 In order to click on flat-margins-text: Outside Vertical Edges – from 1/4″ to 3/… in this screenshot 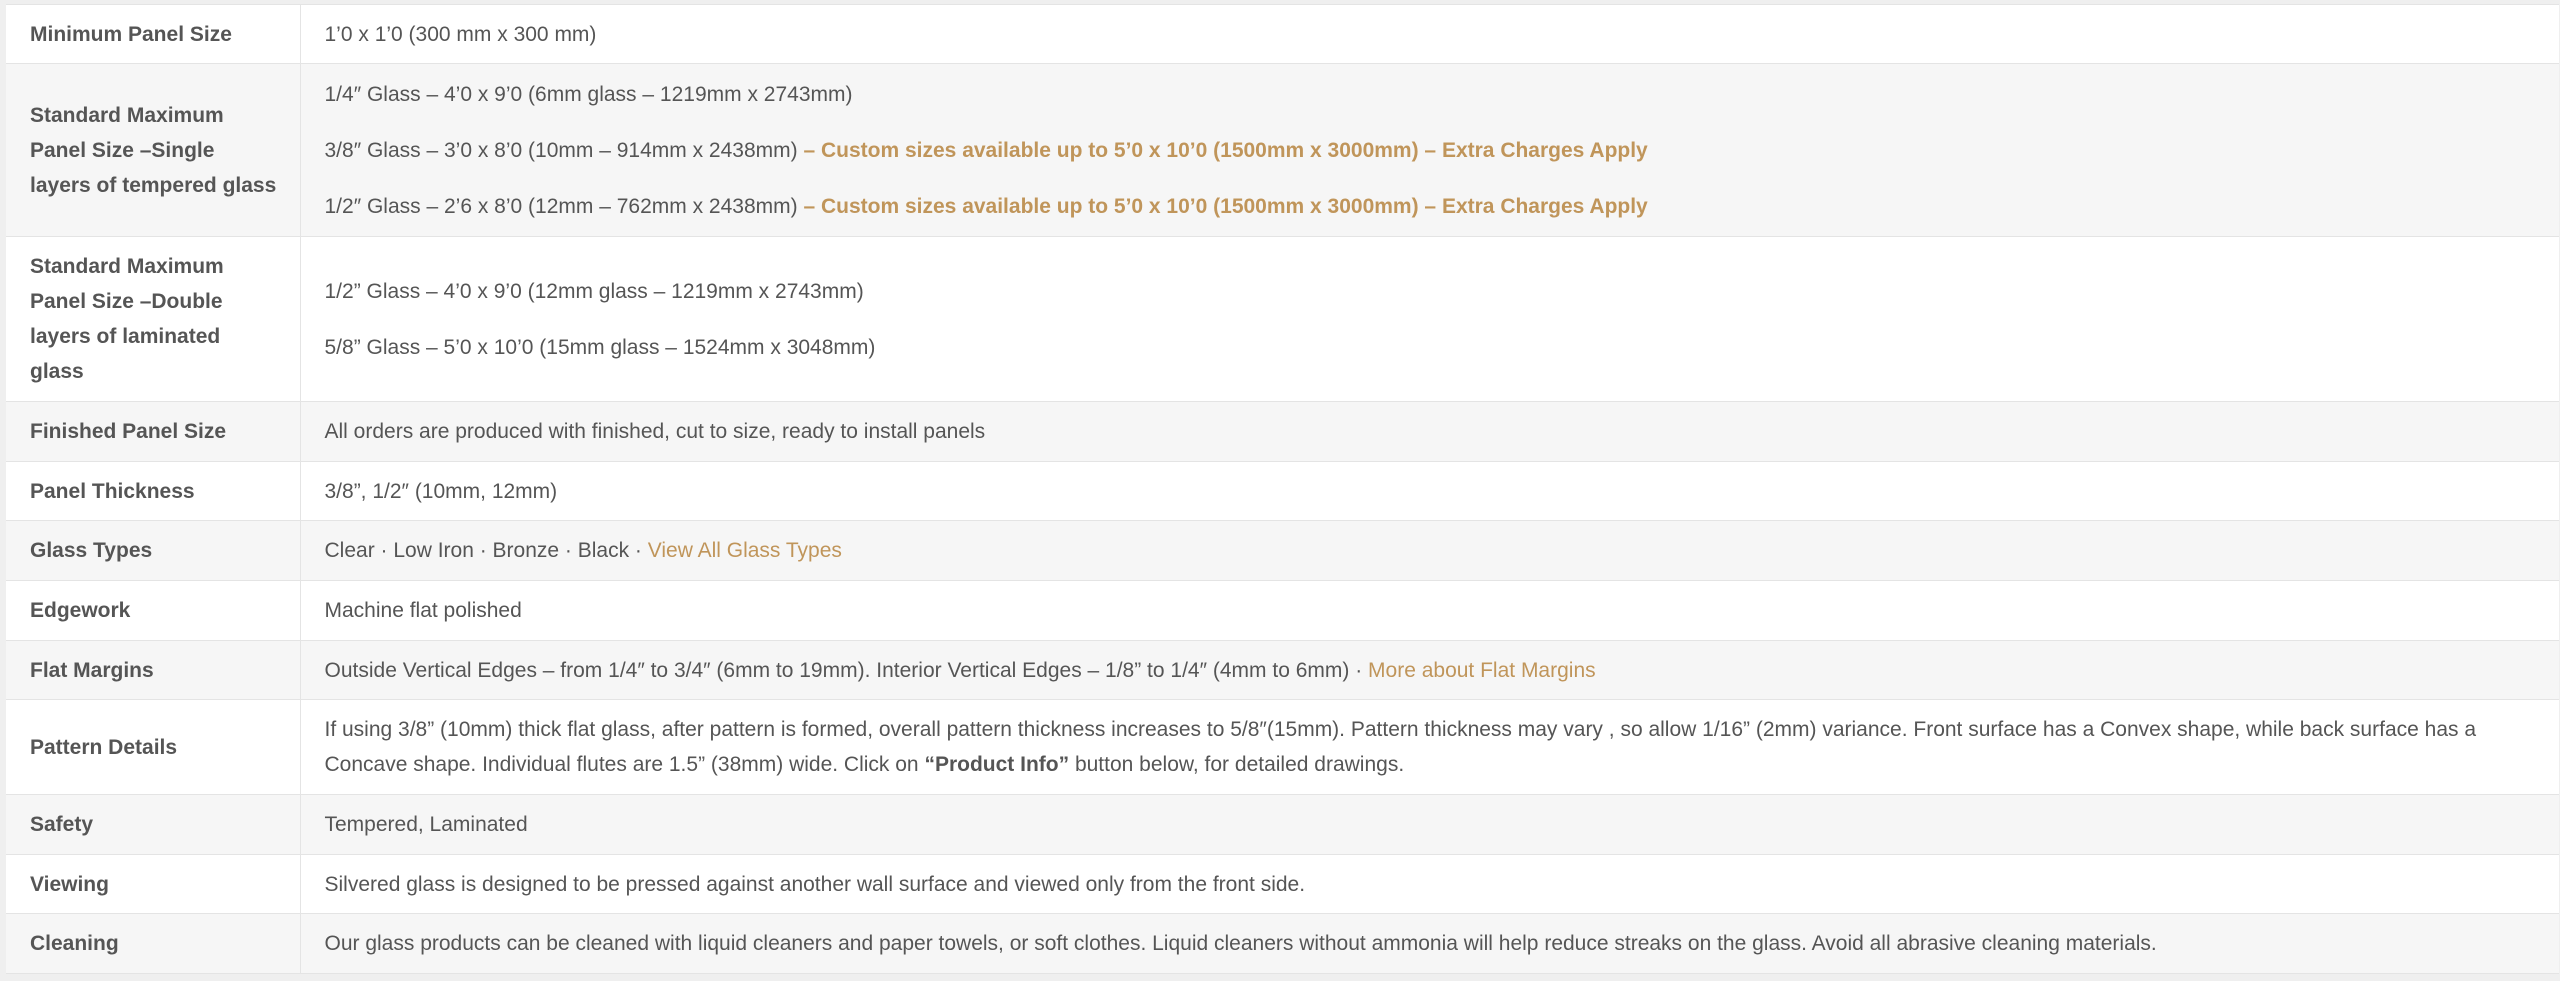, I will do `click(846, 670)`.